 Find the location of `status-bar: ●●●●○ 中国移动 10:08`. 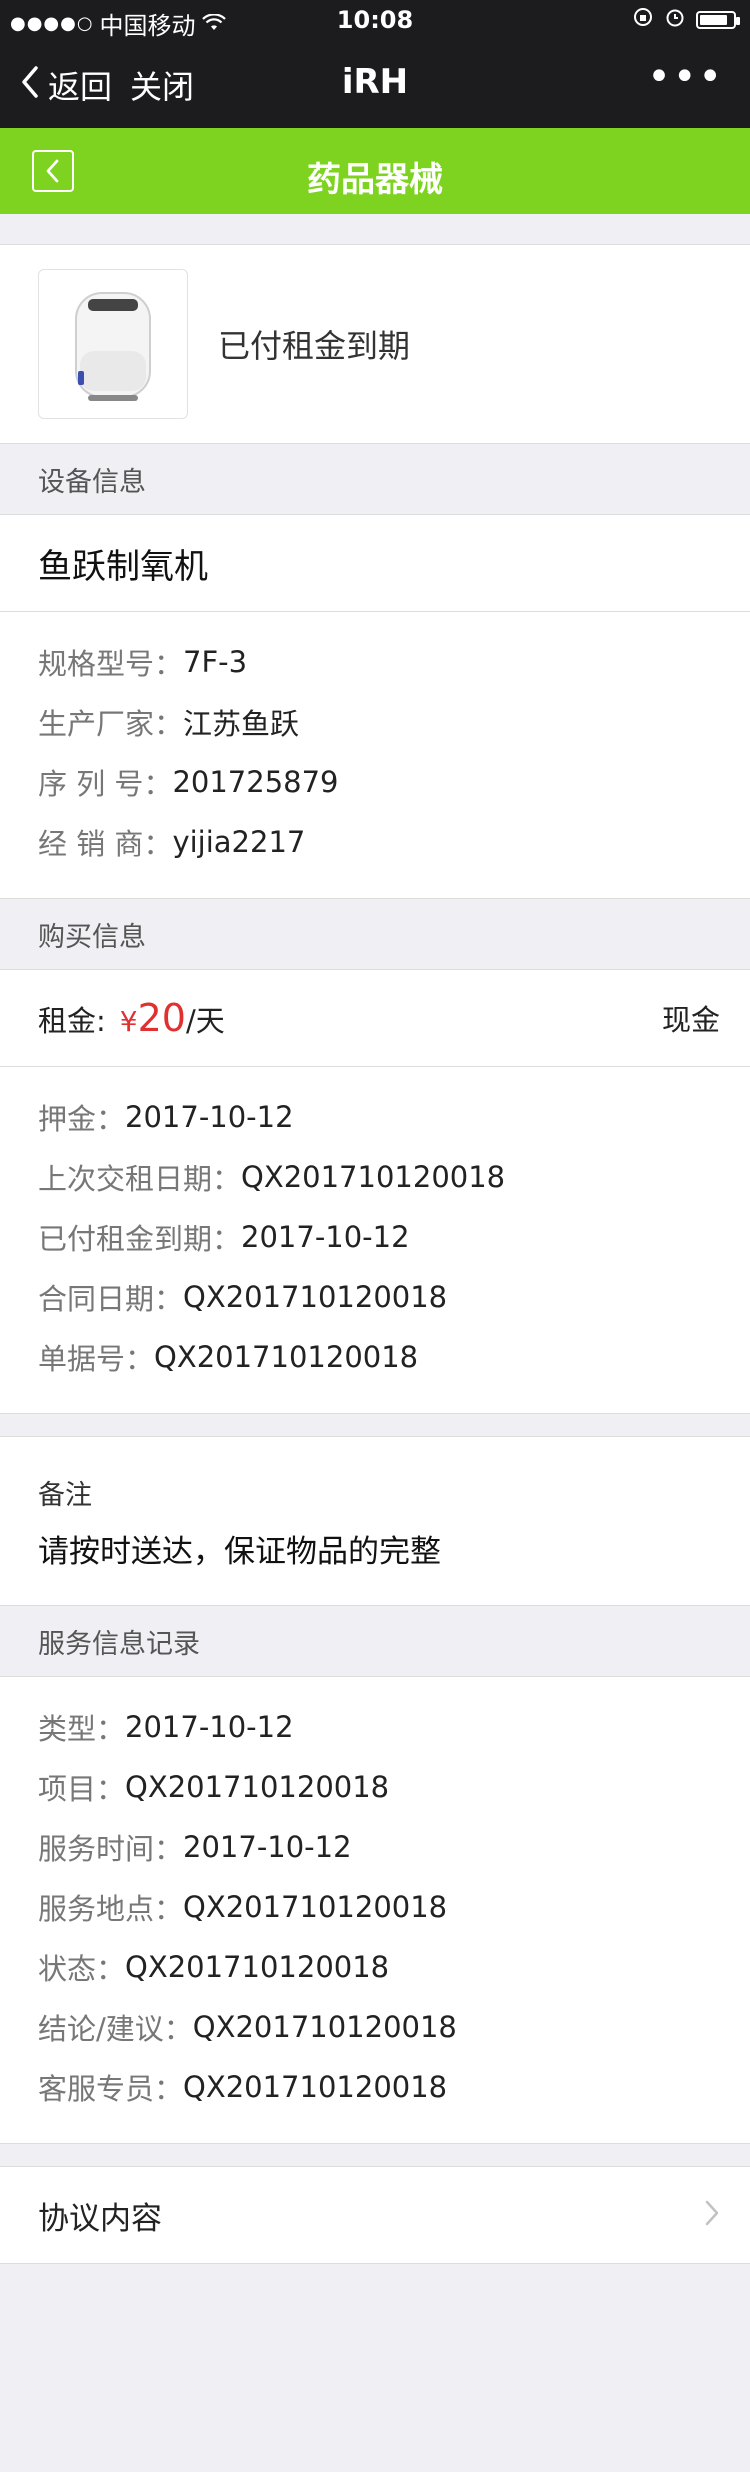

status-bar: ●●●●○ 中国移动 10:08 is located at coordinates (375, 20).